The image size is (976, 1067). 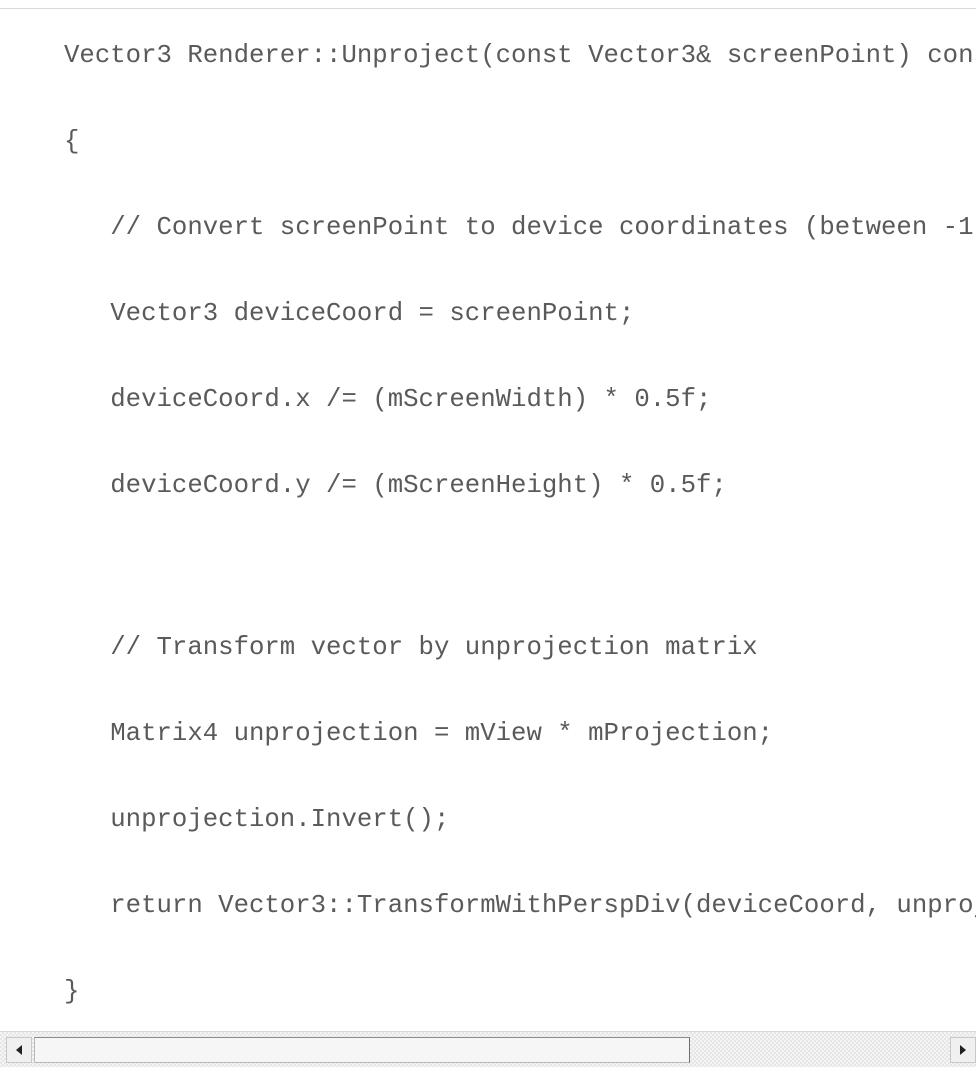 What do you see at coordinates (362, 1050) in the screenshot?
I see `scrollbar-thumb` at bounding box center [362, 1050].